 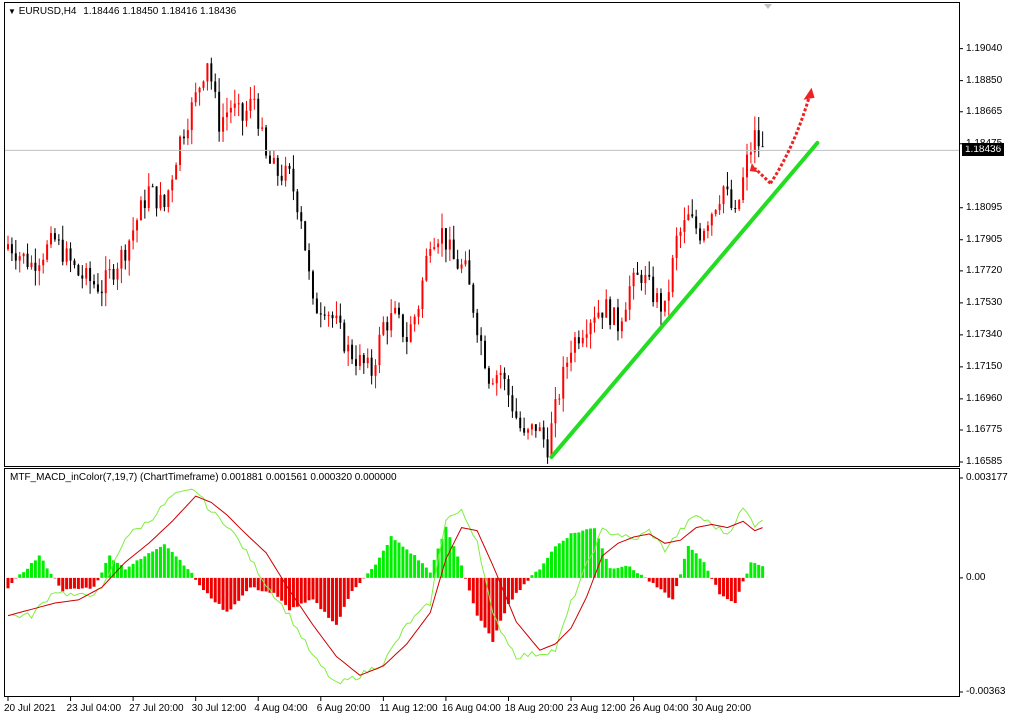 What do you see at coordinates (722, 708) in the screenshot?
I see `time-tick-label: 30 Aug 20:00` at bounding box center [722, 708].